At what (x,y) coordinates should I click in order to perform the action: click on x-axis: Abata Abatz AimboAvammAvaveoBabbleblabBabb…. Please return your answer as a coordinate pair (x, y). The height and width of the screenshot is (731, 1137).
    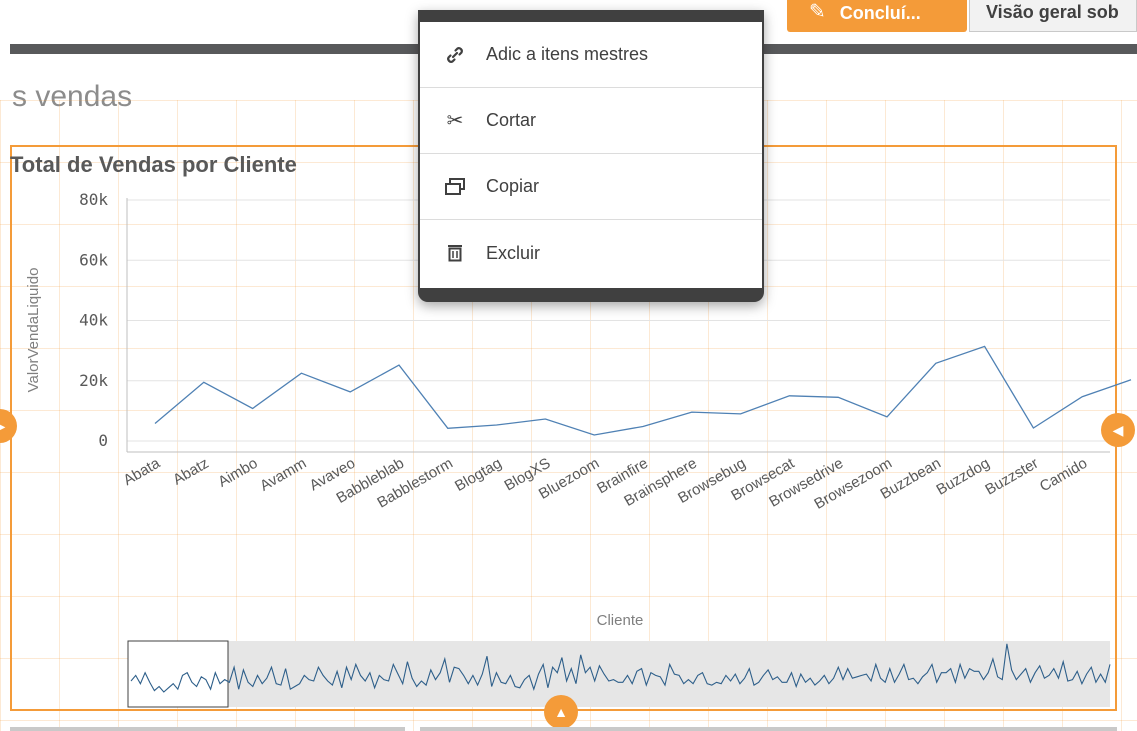
    Looking at the image, I should click on (606, 483).